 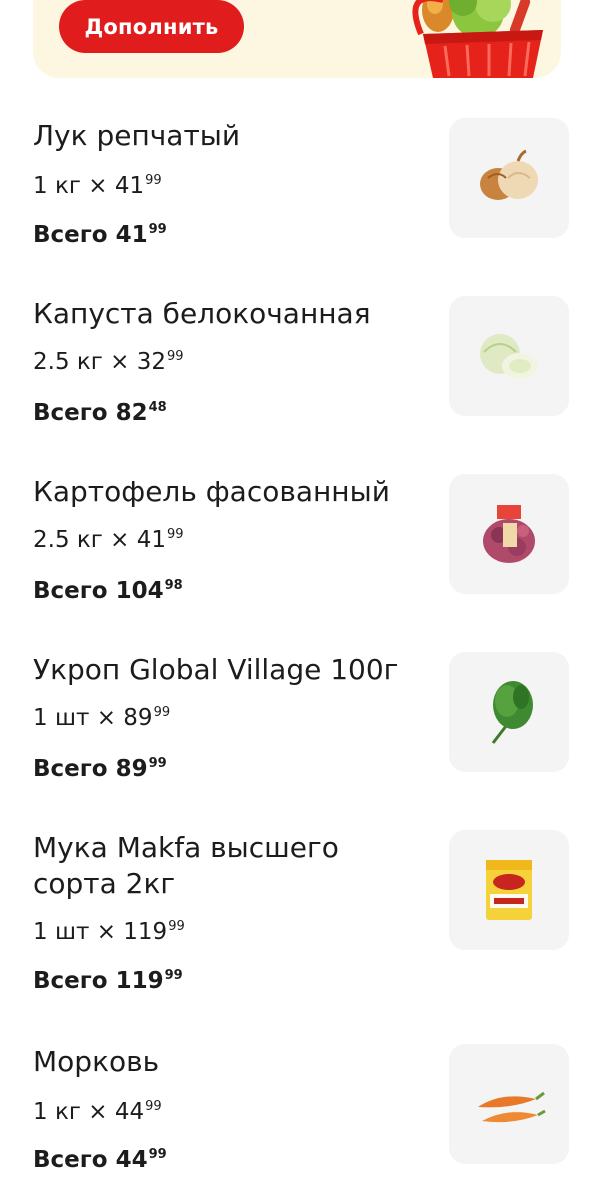 I want to click on product-quantity-price: 1 кг × 4199, so click(x=97, y=186).